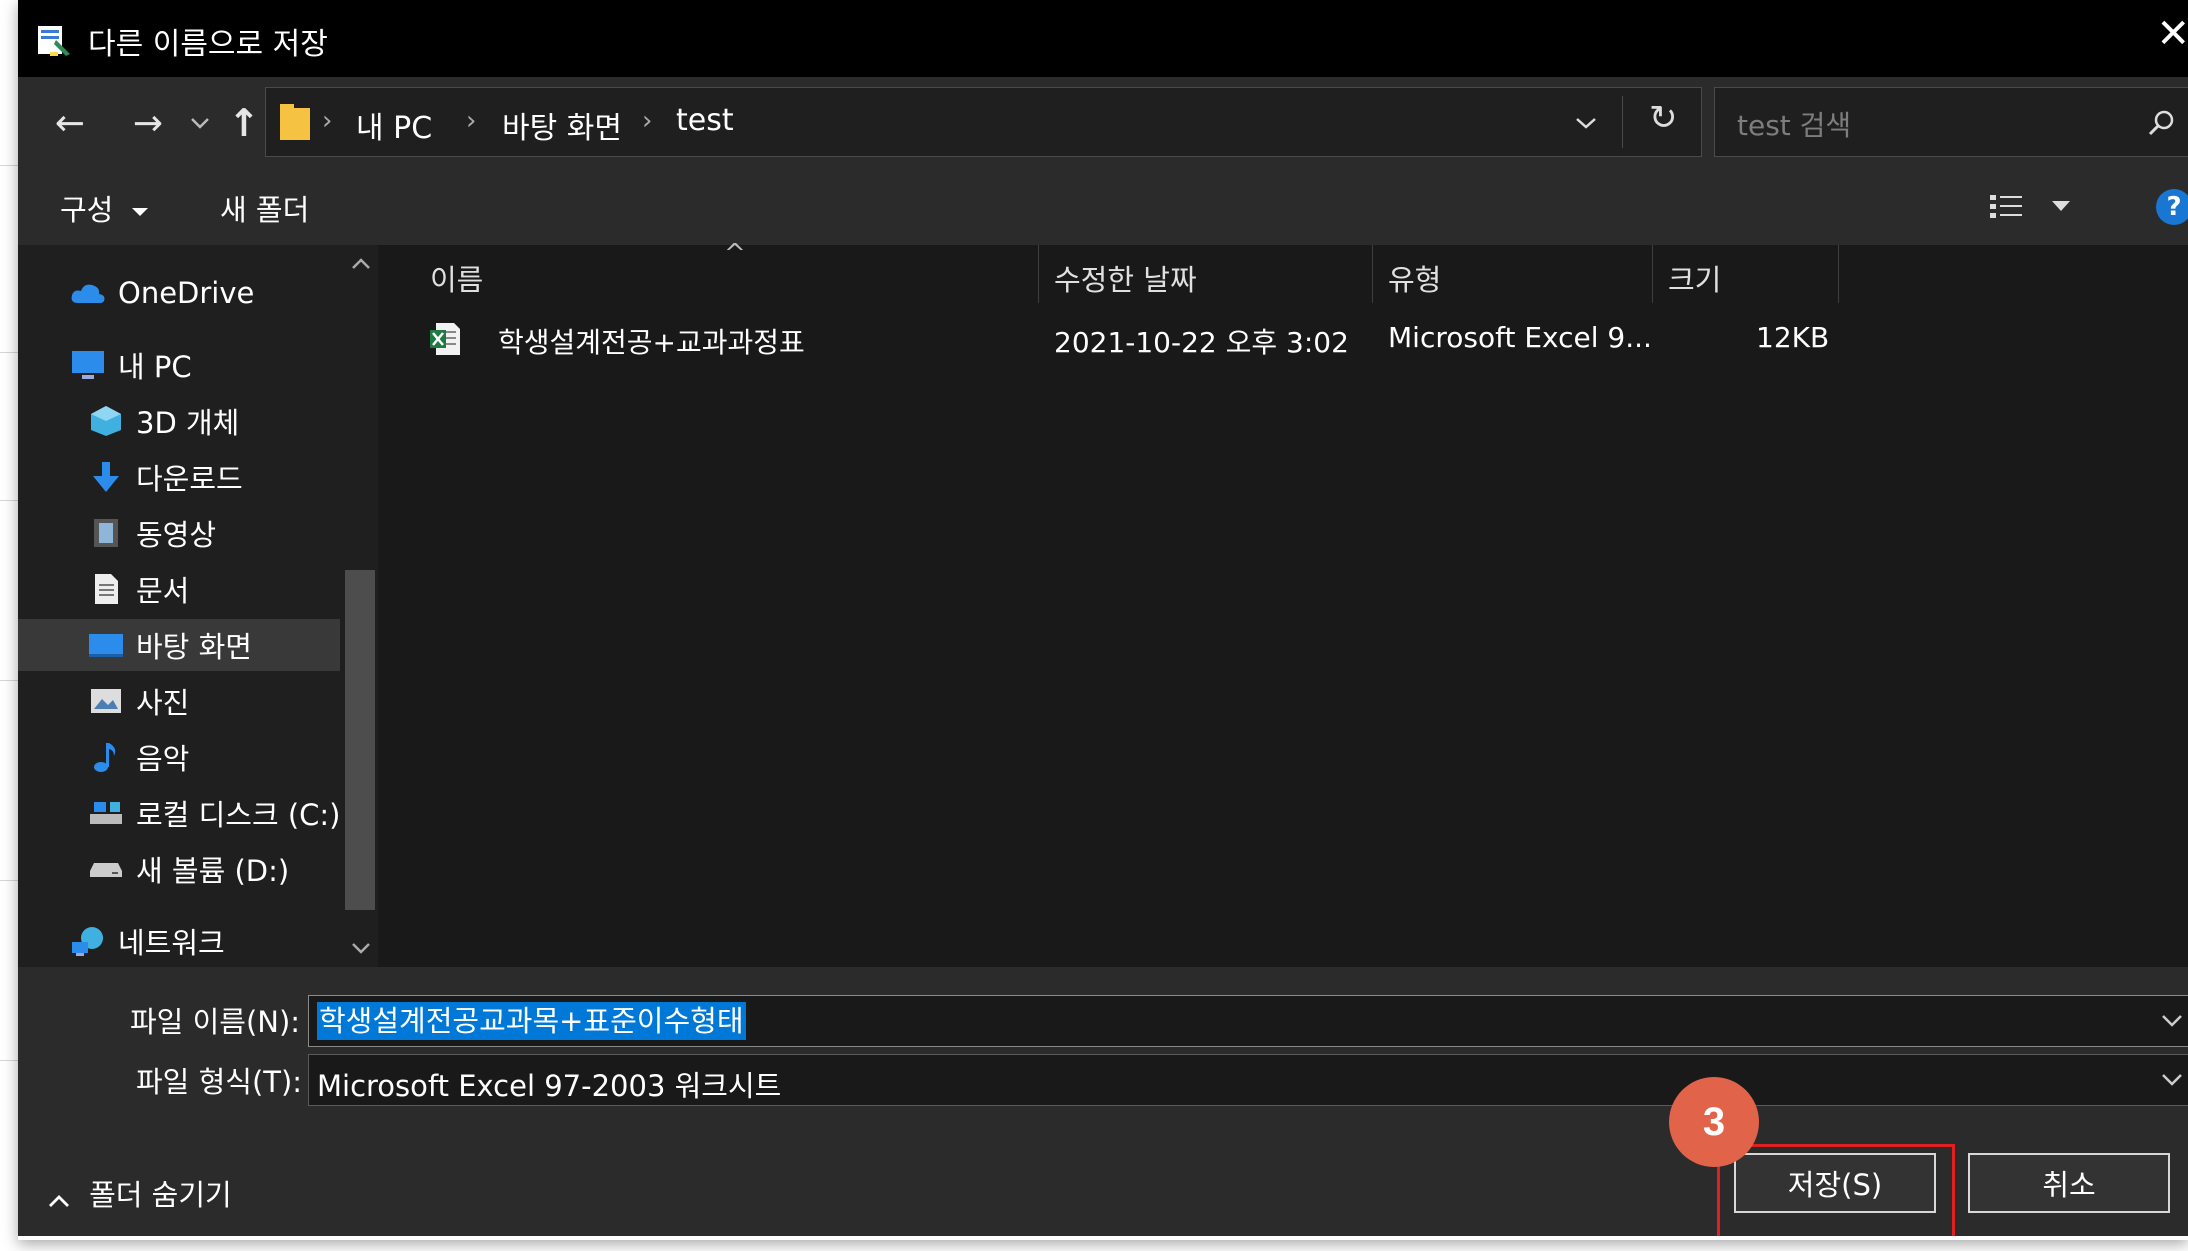 The image size is (2188, 1251). Describe the element at coordinates (188, 423) in the screenshot. I see `nav-item-label: 3D 개체` at that location.